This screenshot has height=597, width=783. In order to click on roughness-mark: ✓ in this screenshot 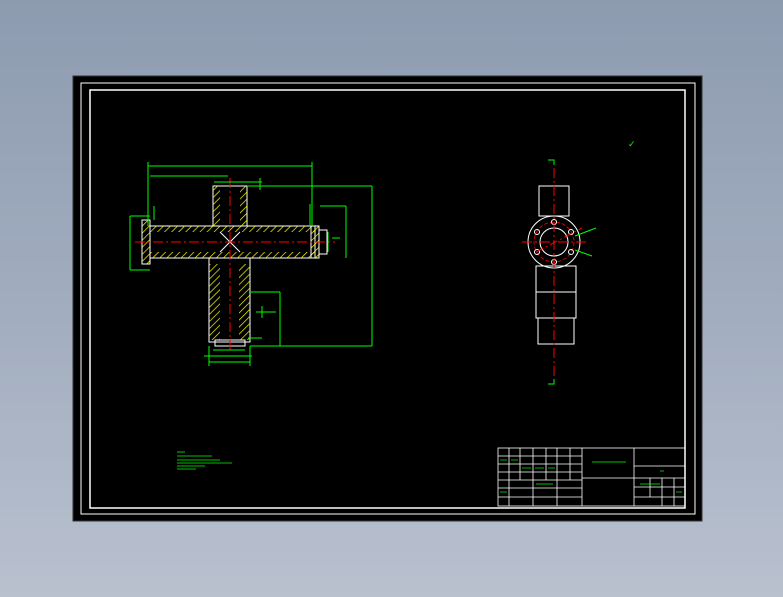, I will do `click(632, 145)`.